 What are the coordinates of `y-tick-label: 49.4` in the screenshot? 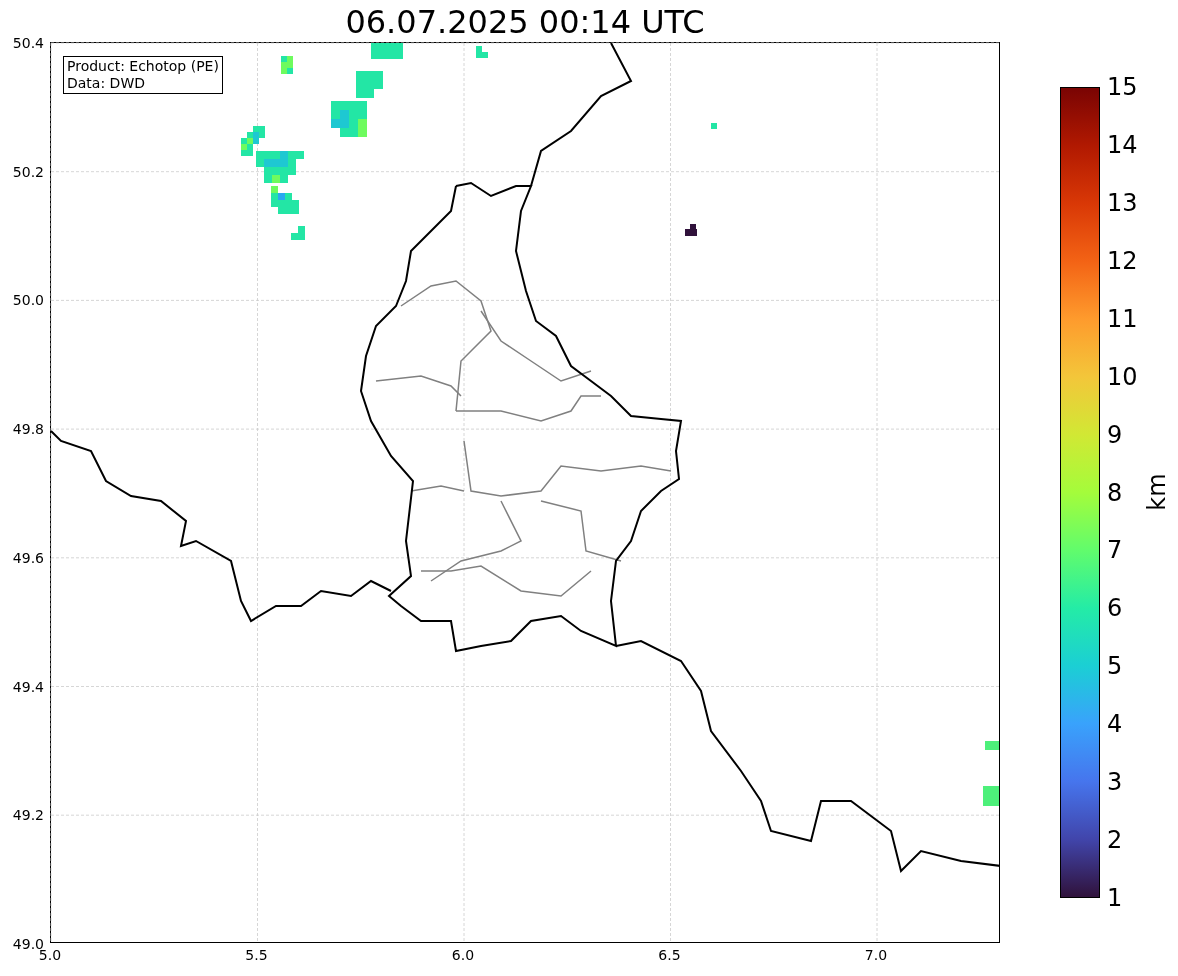 It's located at (28, 686).